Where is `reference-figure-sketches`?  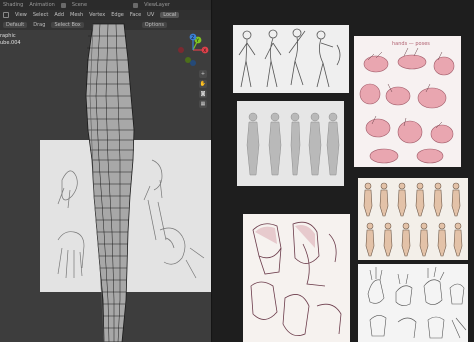 reference-figure-sketches is located at coordinates (291, 59).